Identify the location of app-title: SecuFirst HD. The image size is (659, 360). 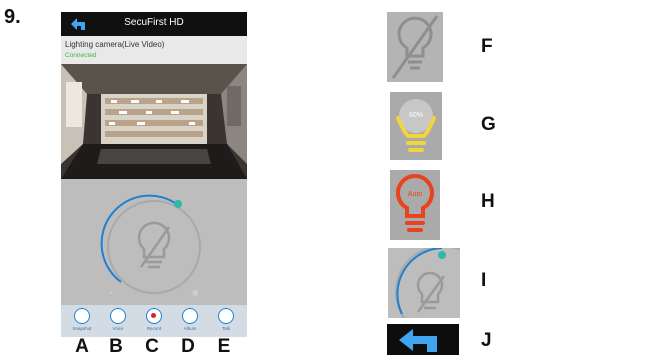
(154, 22).